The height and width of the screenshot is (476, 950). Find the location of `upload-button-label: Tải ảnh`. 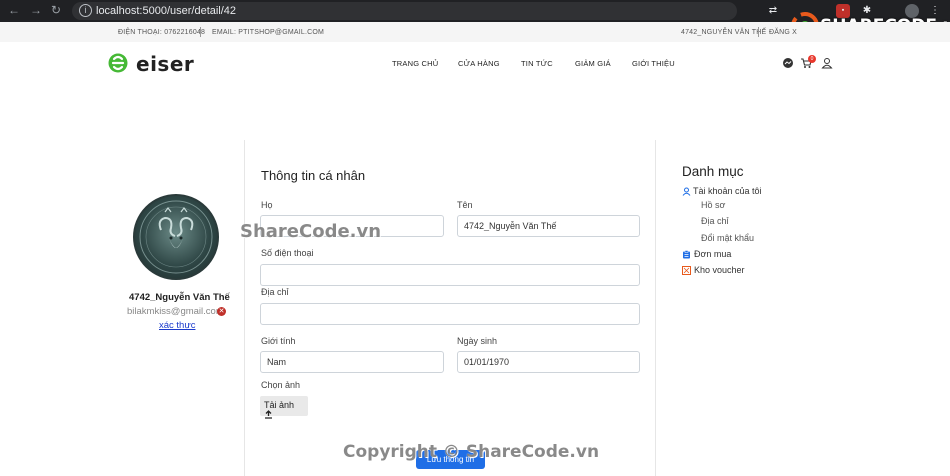

upload-button-label: Tải ảnh is located at coordinates (279, 405).